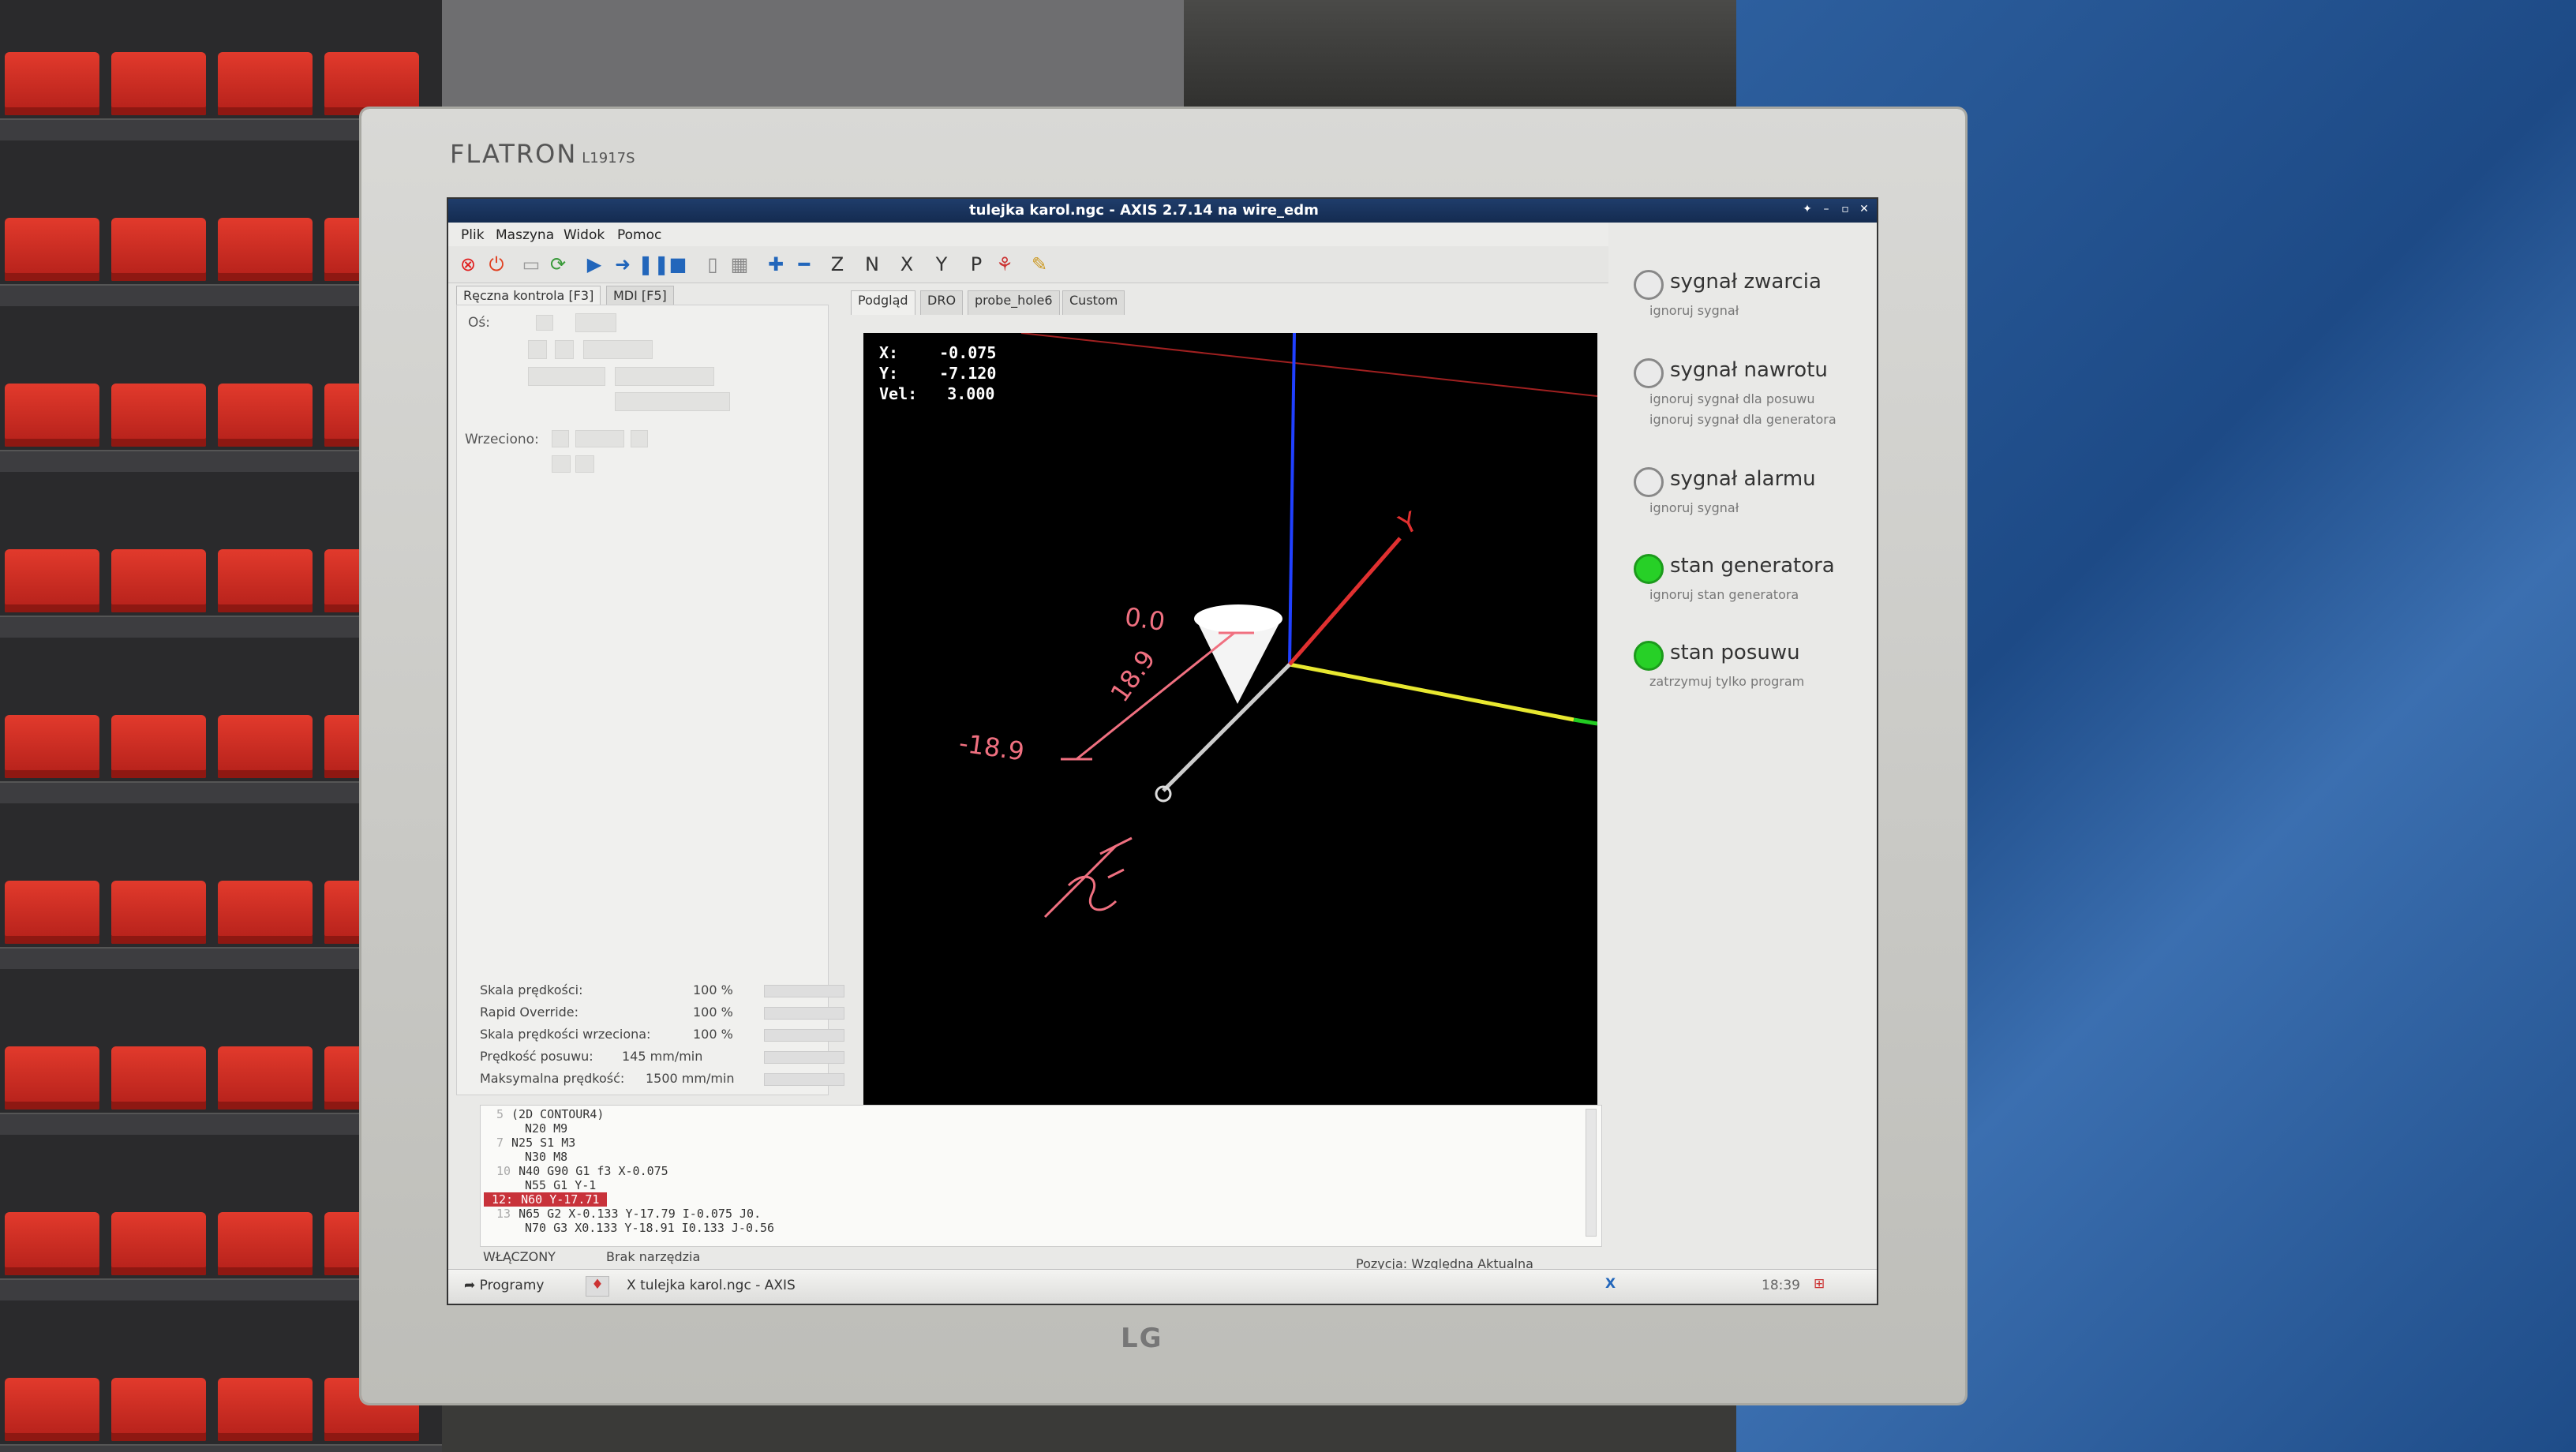 Image resolution: width=2576 pixels, height=1452 pixels. I want to click on open-file-icon: ▭, so click(531, 264).